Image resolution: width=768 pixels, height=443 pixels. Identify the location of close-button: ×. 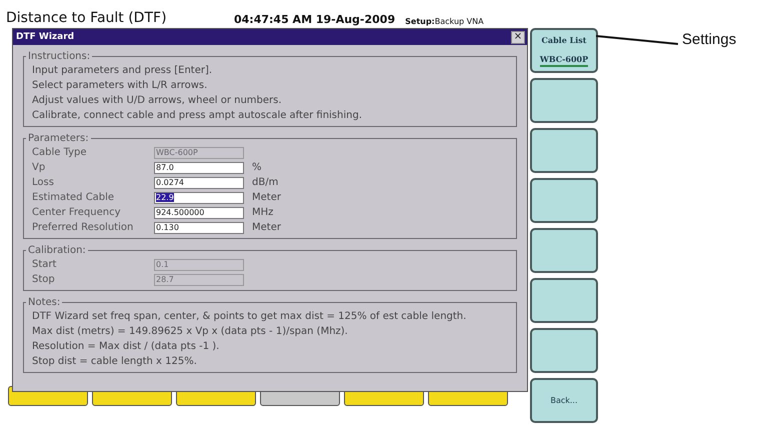
(518, 37).